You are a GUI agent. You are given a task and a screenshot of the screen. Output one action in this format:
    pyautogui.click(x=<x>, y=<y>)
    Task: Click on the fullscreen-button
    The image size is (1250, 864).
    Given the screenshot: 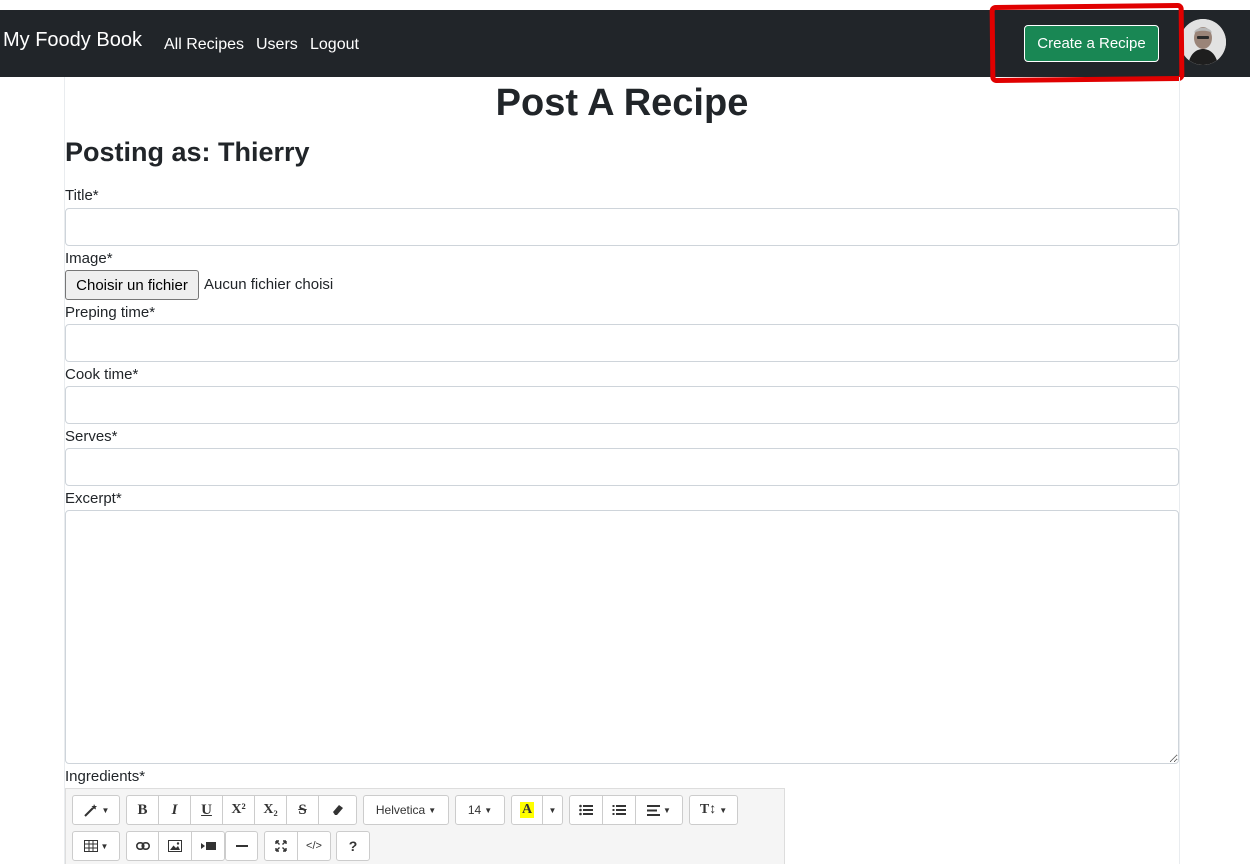 What is the action you would take?
    pyautogui.click(x=281, y=846)
    